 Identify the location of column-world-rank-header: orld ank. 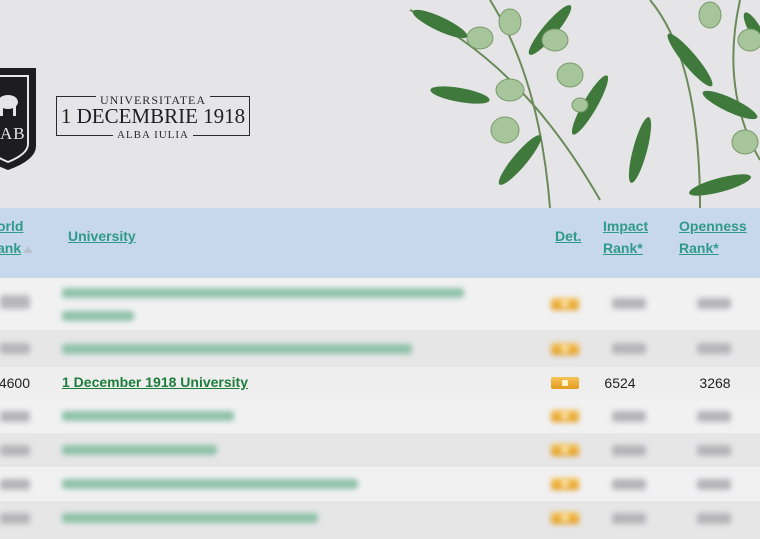
(17, 237).